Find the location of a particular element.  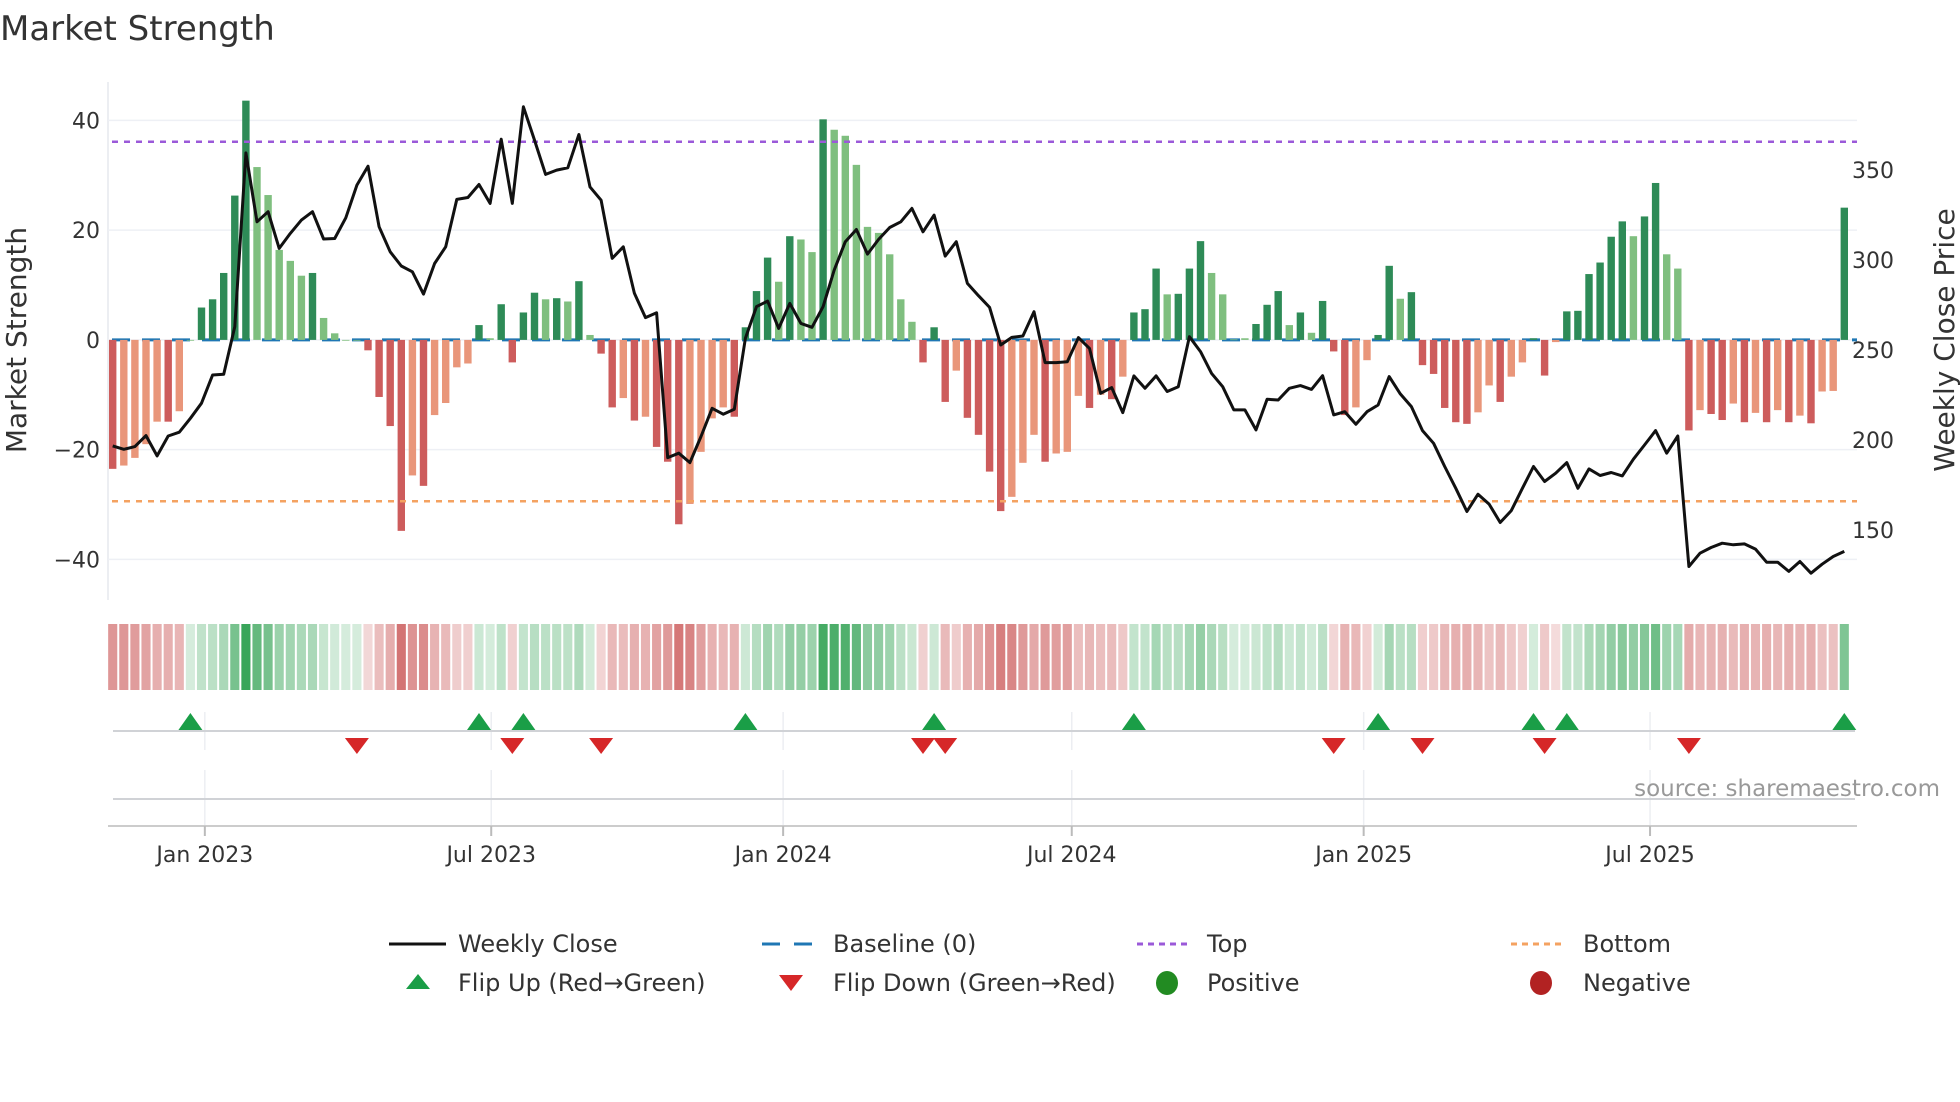

legend-label: Negative is located at coordinates (1637, 983).